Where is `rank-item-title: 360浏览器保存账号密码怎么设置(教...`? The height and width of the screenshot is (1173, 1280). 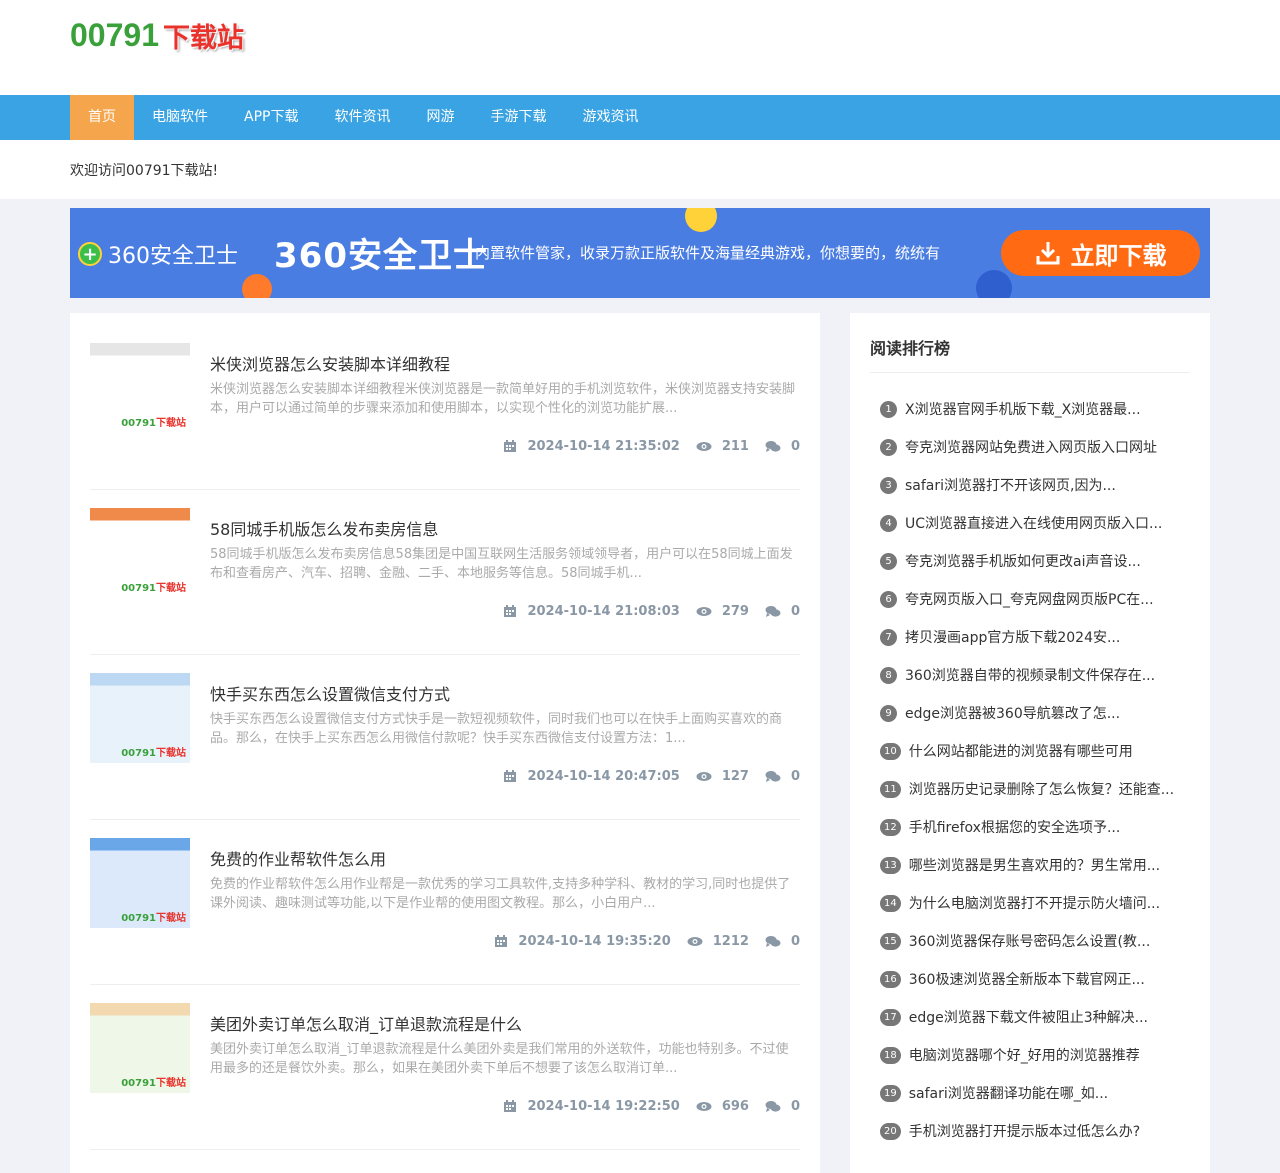
rank-item-title: 360浏览器保存账号密码怎么设置(教... is located at coordinates (1030, 941).